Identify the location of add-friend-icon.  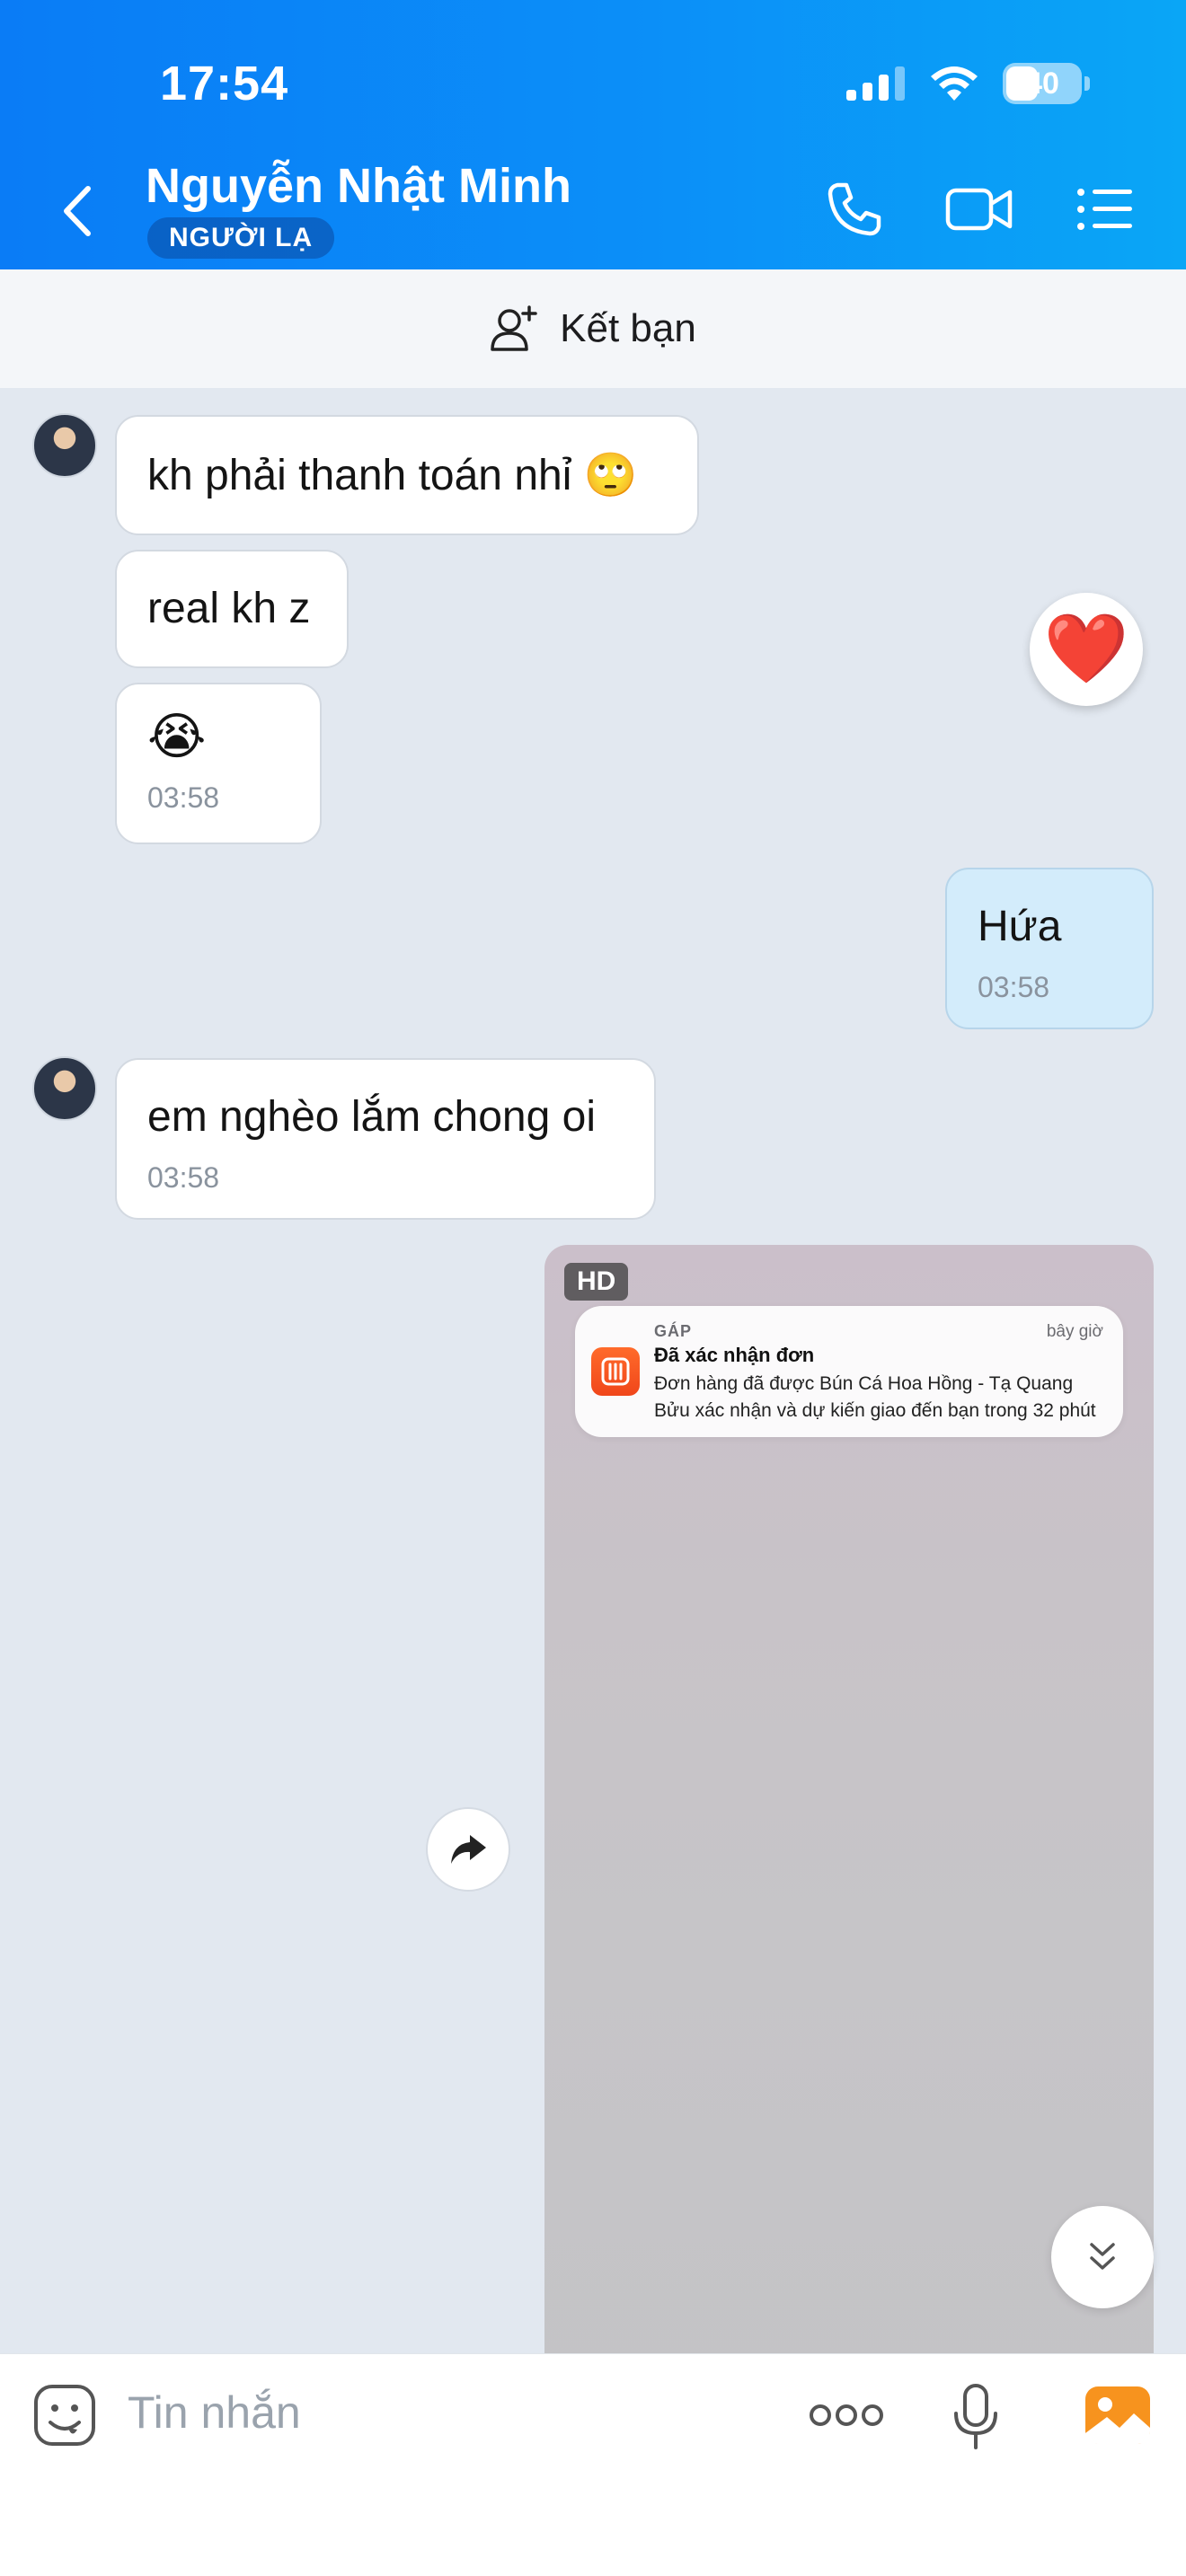
(514, 328).